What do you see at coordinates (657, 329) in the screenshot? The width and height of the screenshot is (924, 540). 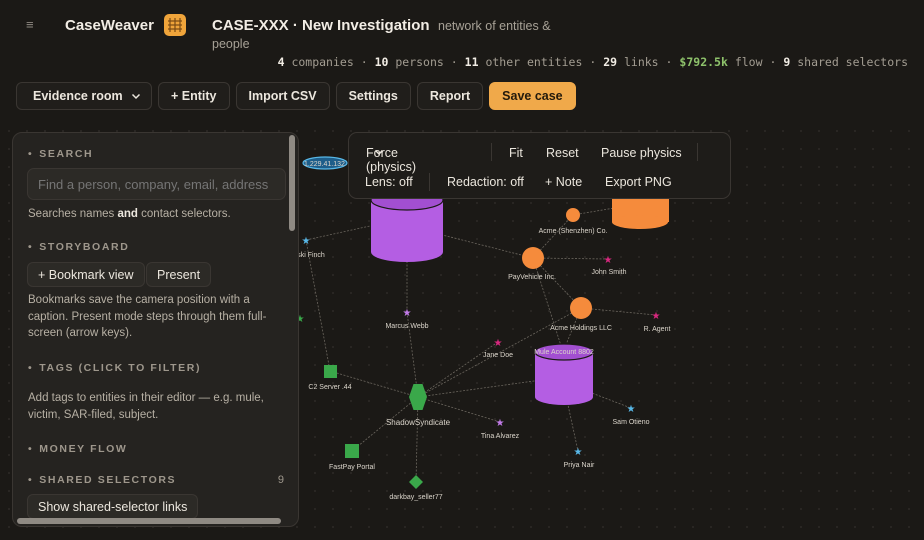 I see `node-label: R. Agent` at bounding box center [657, 329].